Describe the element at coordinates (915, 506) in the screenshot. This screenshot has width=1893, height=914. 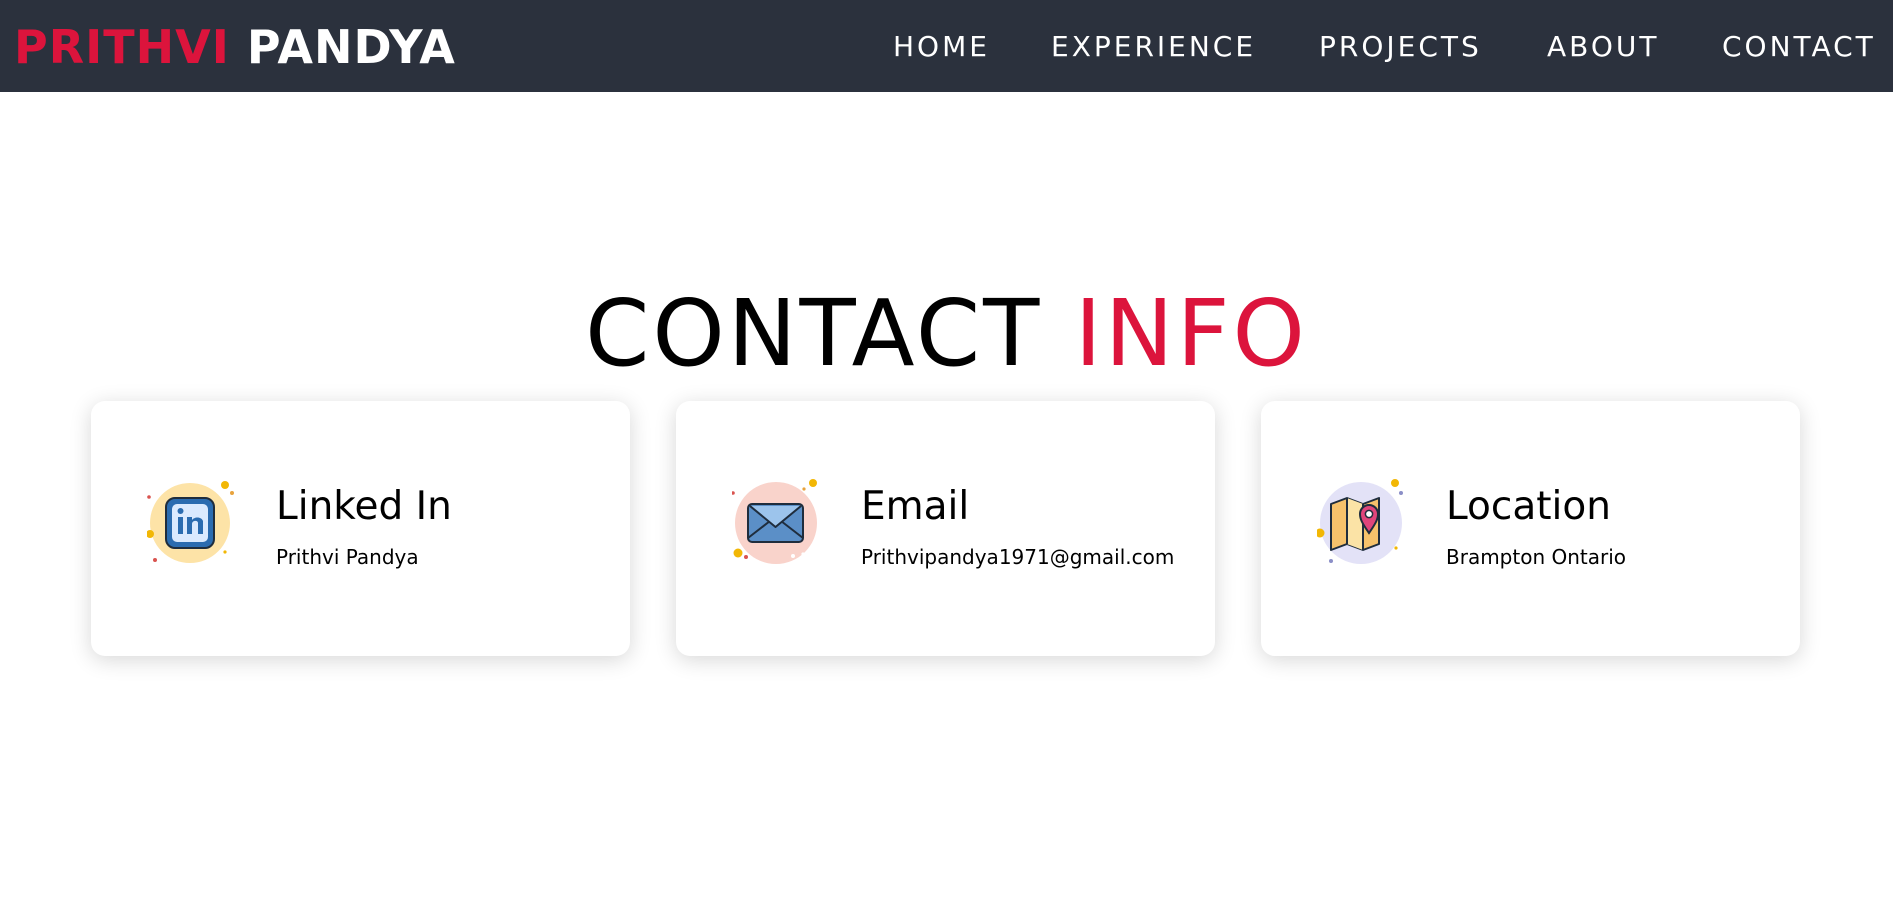
I see `card-title: Email` at that location.